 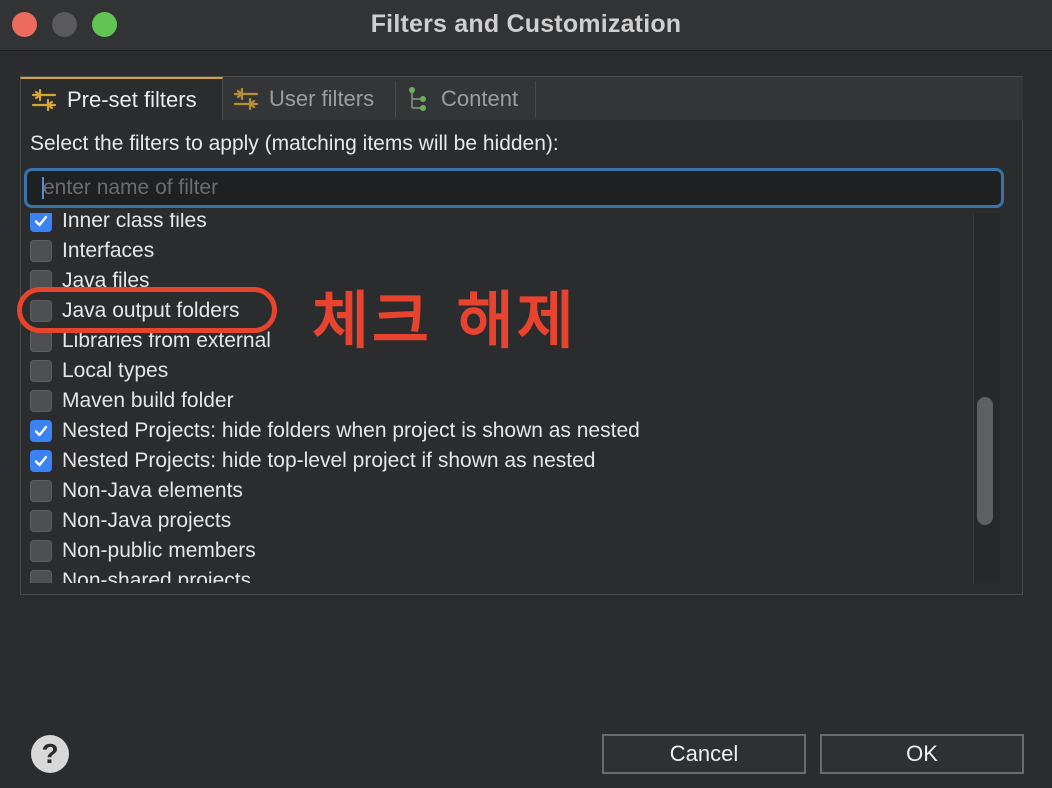 What do you see at coordinates (148, 400) in the screenshot?
I see `filter-label: Maven build folder` at bounding box center [148, 400].